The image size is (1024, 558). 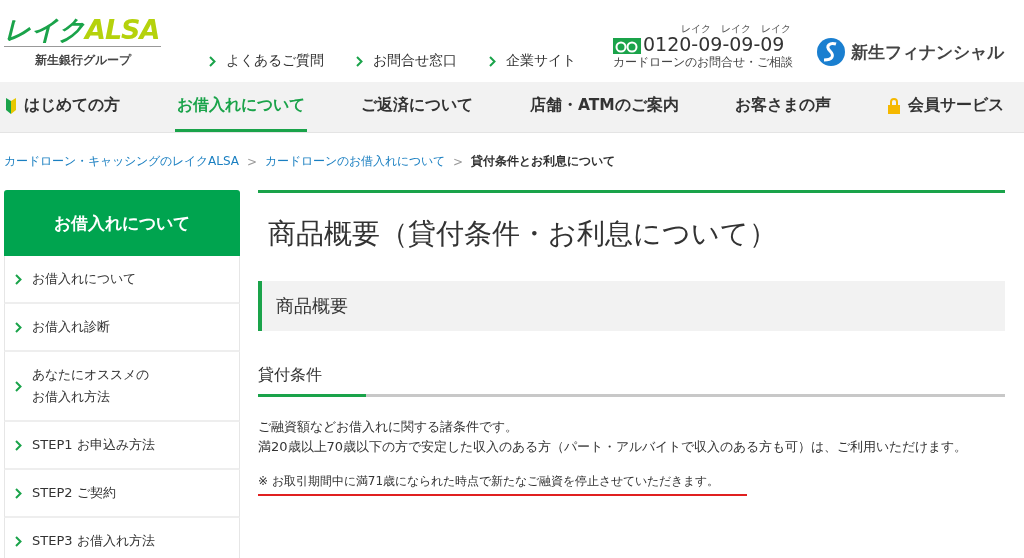 What do you see at coordinates (290, 375) in the screenshot?
I see `subsection-heading: 貸付条件` at bounding box center [290, 375].